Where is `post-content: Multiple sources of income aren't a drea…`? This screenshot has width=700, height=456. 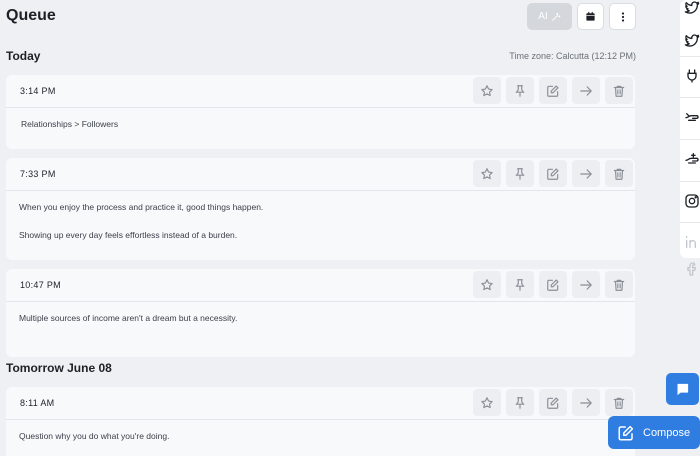
post-content: Multiple sources of income aren't a drea… is located at coordinates (320, 318).